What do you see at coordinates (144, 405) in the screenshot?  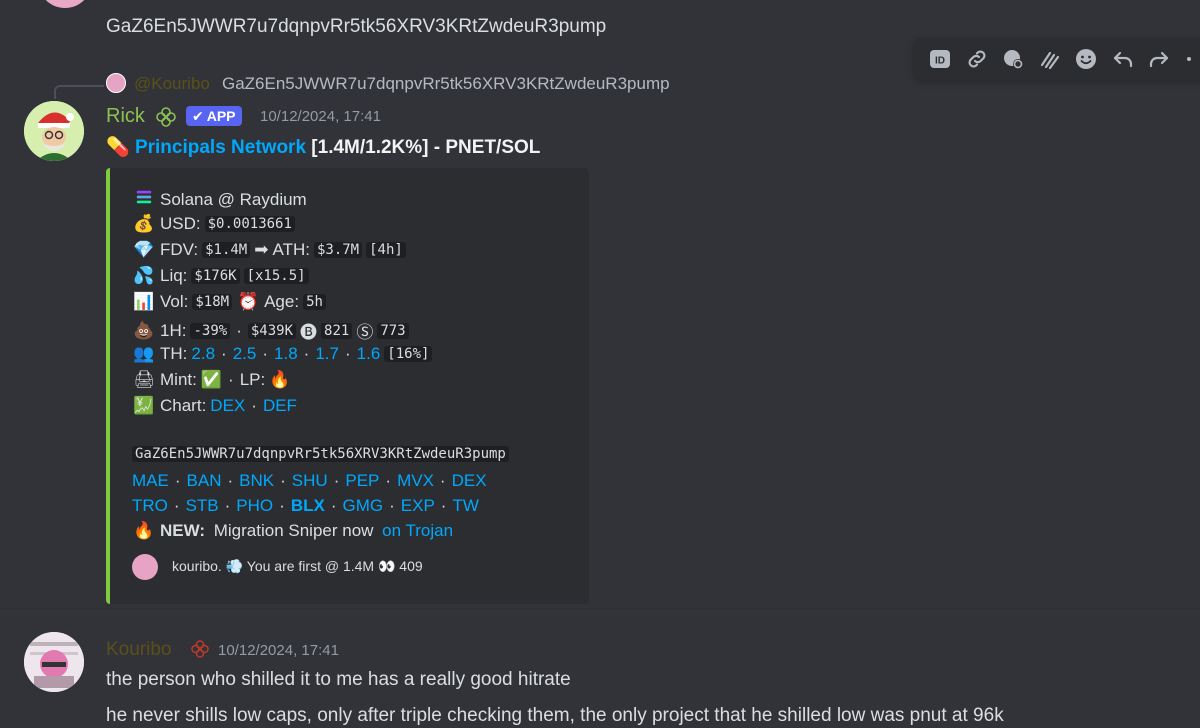 I see `chart-yen-icon: 💹` at bounding box center [144, 405].